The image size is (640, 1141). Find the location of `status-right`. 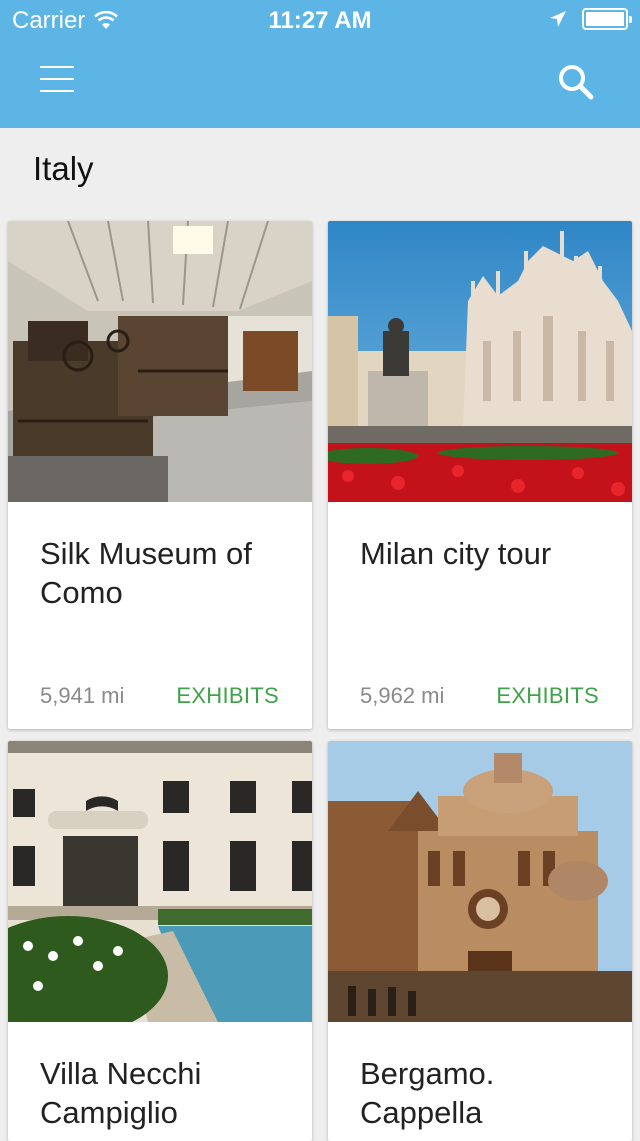

status-right is located at coordinates (590, 19).